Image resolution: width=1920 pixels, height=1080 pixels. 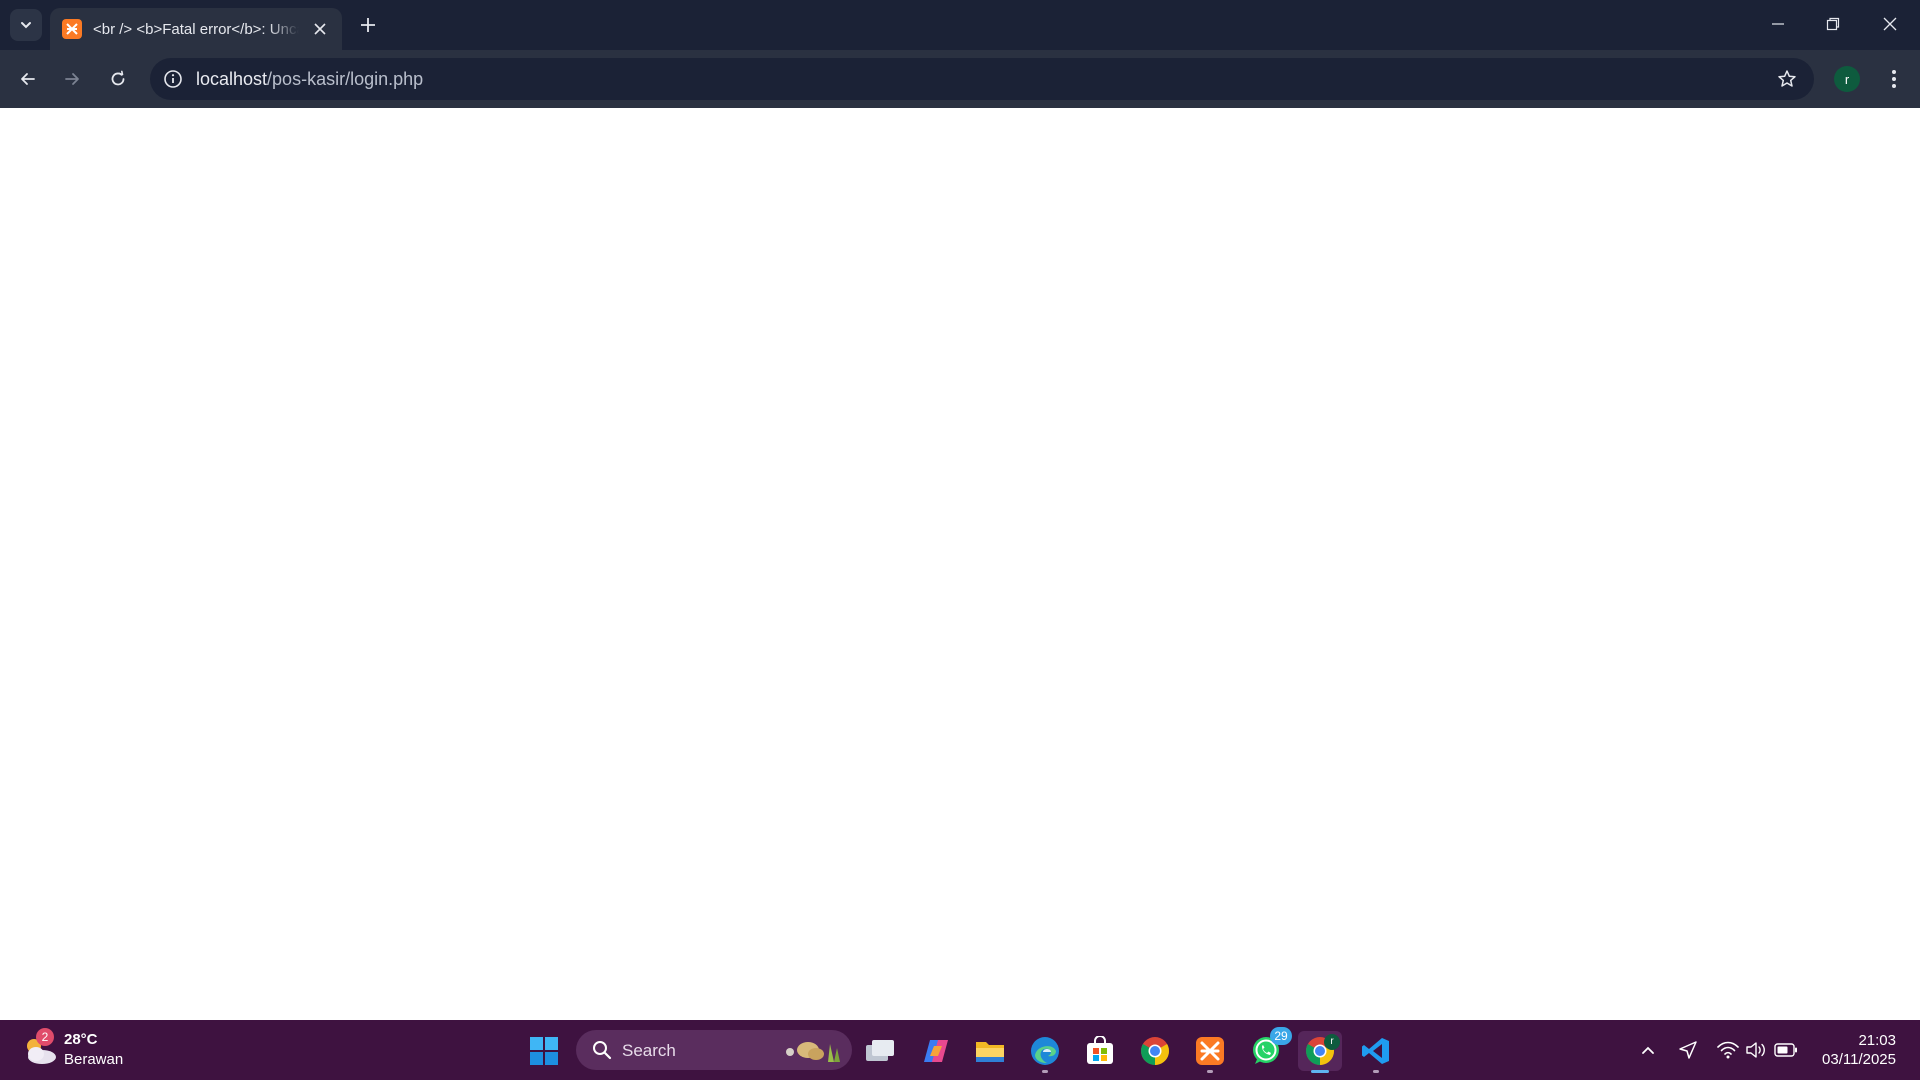 What do you see at coordinates (813, 1052) in the screenshot?
I see `search-highlight-icon` at bounding box center [813, 1052].